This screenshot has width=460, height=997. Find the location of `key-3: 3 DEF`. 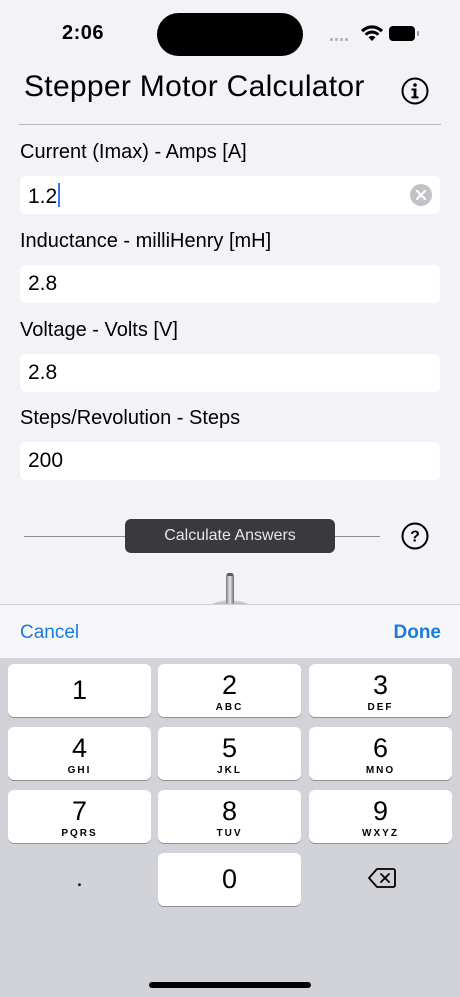

key-3: 3 DEF is located at coordinates (380, 690).